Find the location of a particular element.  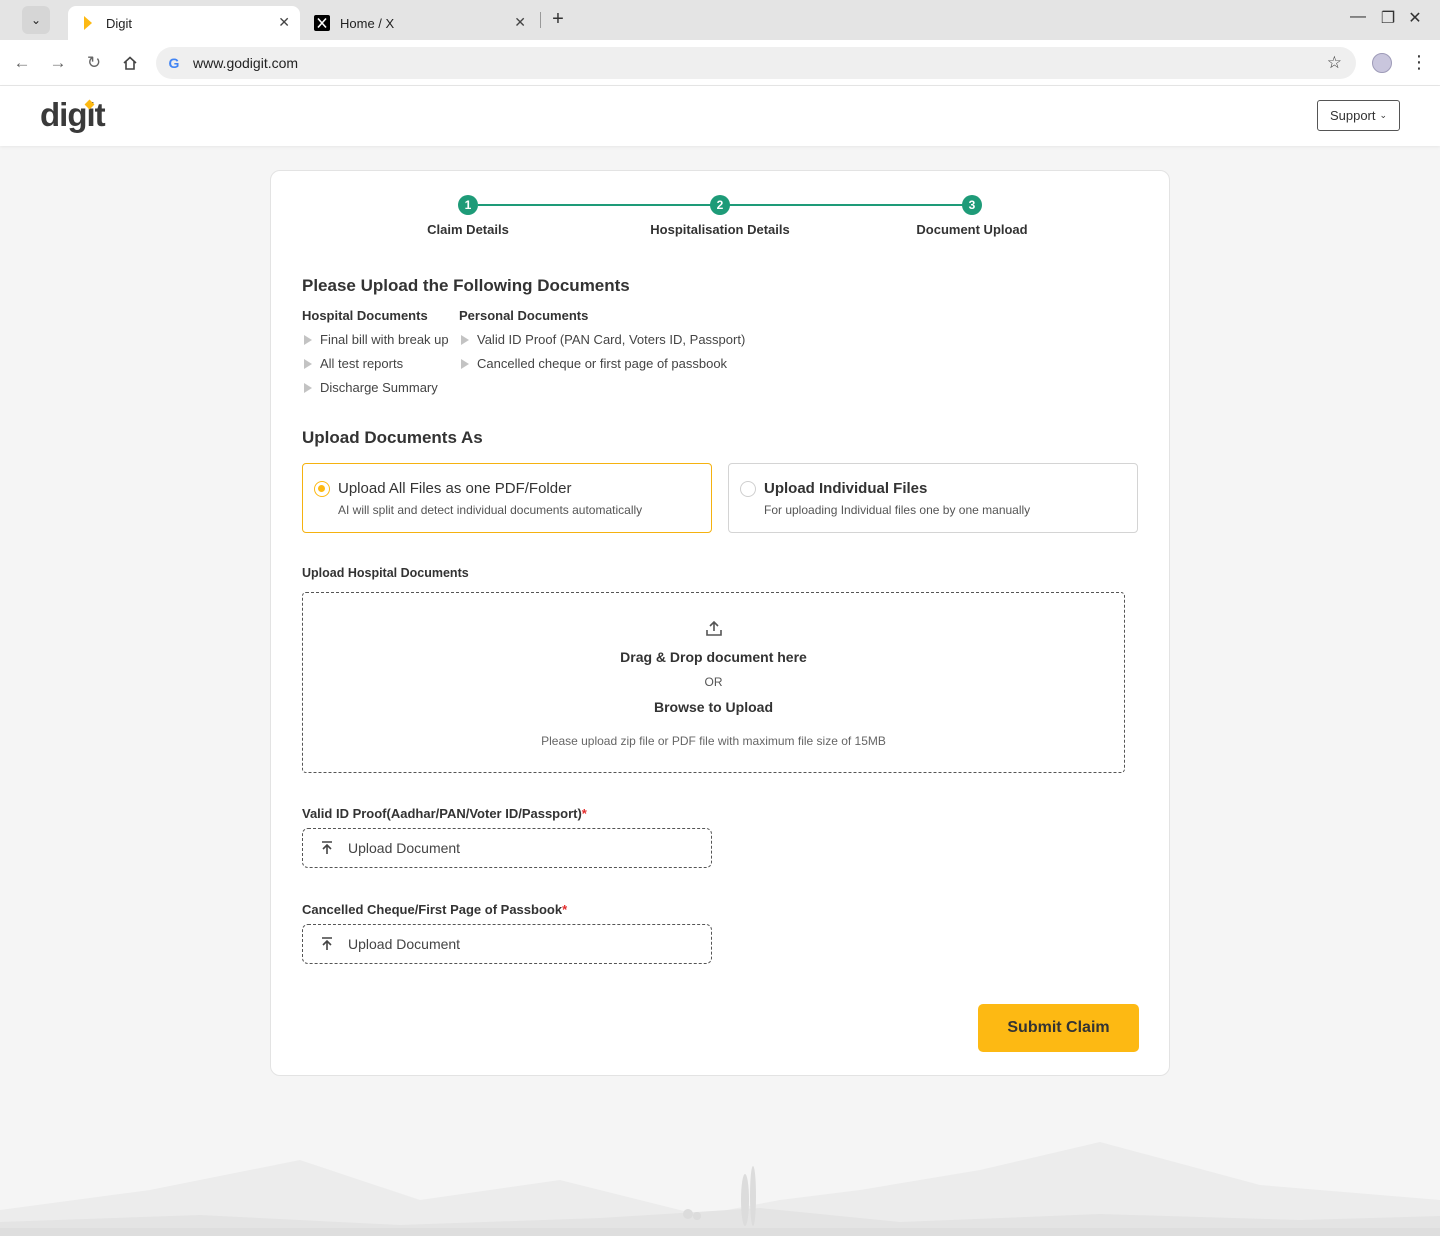

home-icon is located at coordinates (130, 63).